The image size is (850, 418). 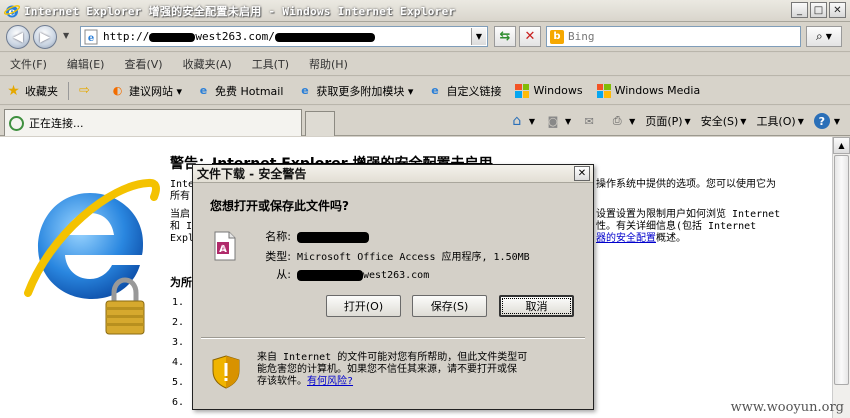 What do you see at coordinates (86, 64) in the screenshot?
I see `menu-edit: 编辑(E)` at bounding box center [86, 64].